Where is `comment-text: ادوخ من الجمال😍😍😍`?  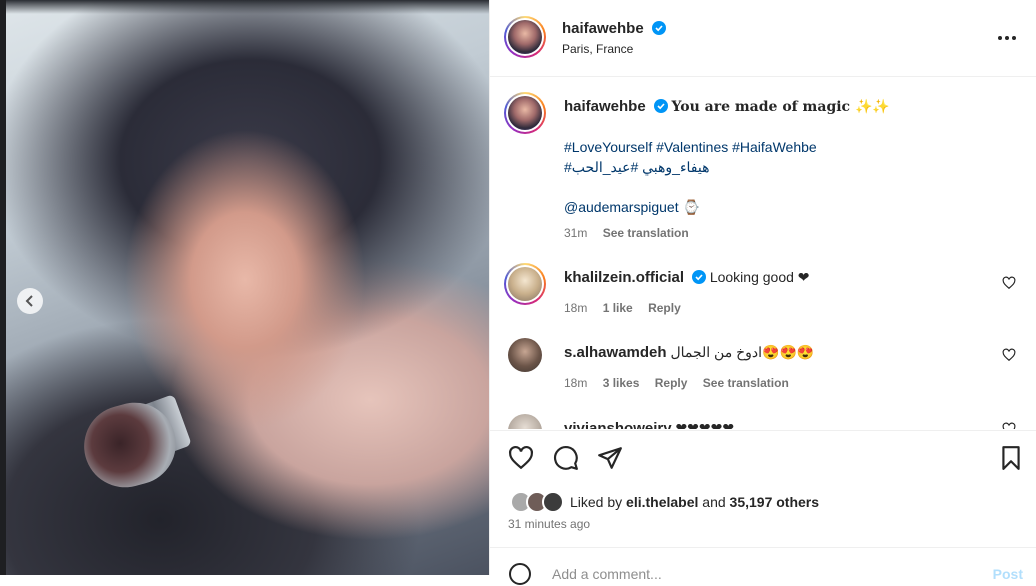 comment-text: ادوخ من الجمال😍😍😍 is located at coordinates (742, 352).